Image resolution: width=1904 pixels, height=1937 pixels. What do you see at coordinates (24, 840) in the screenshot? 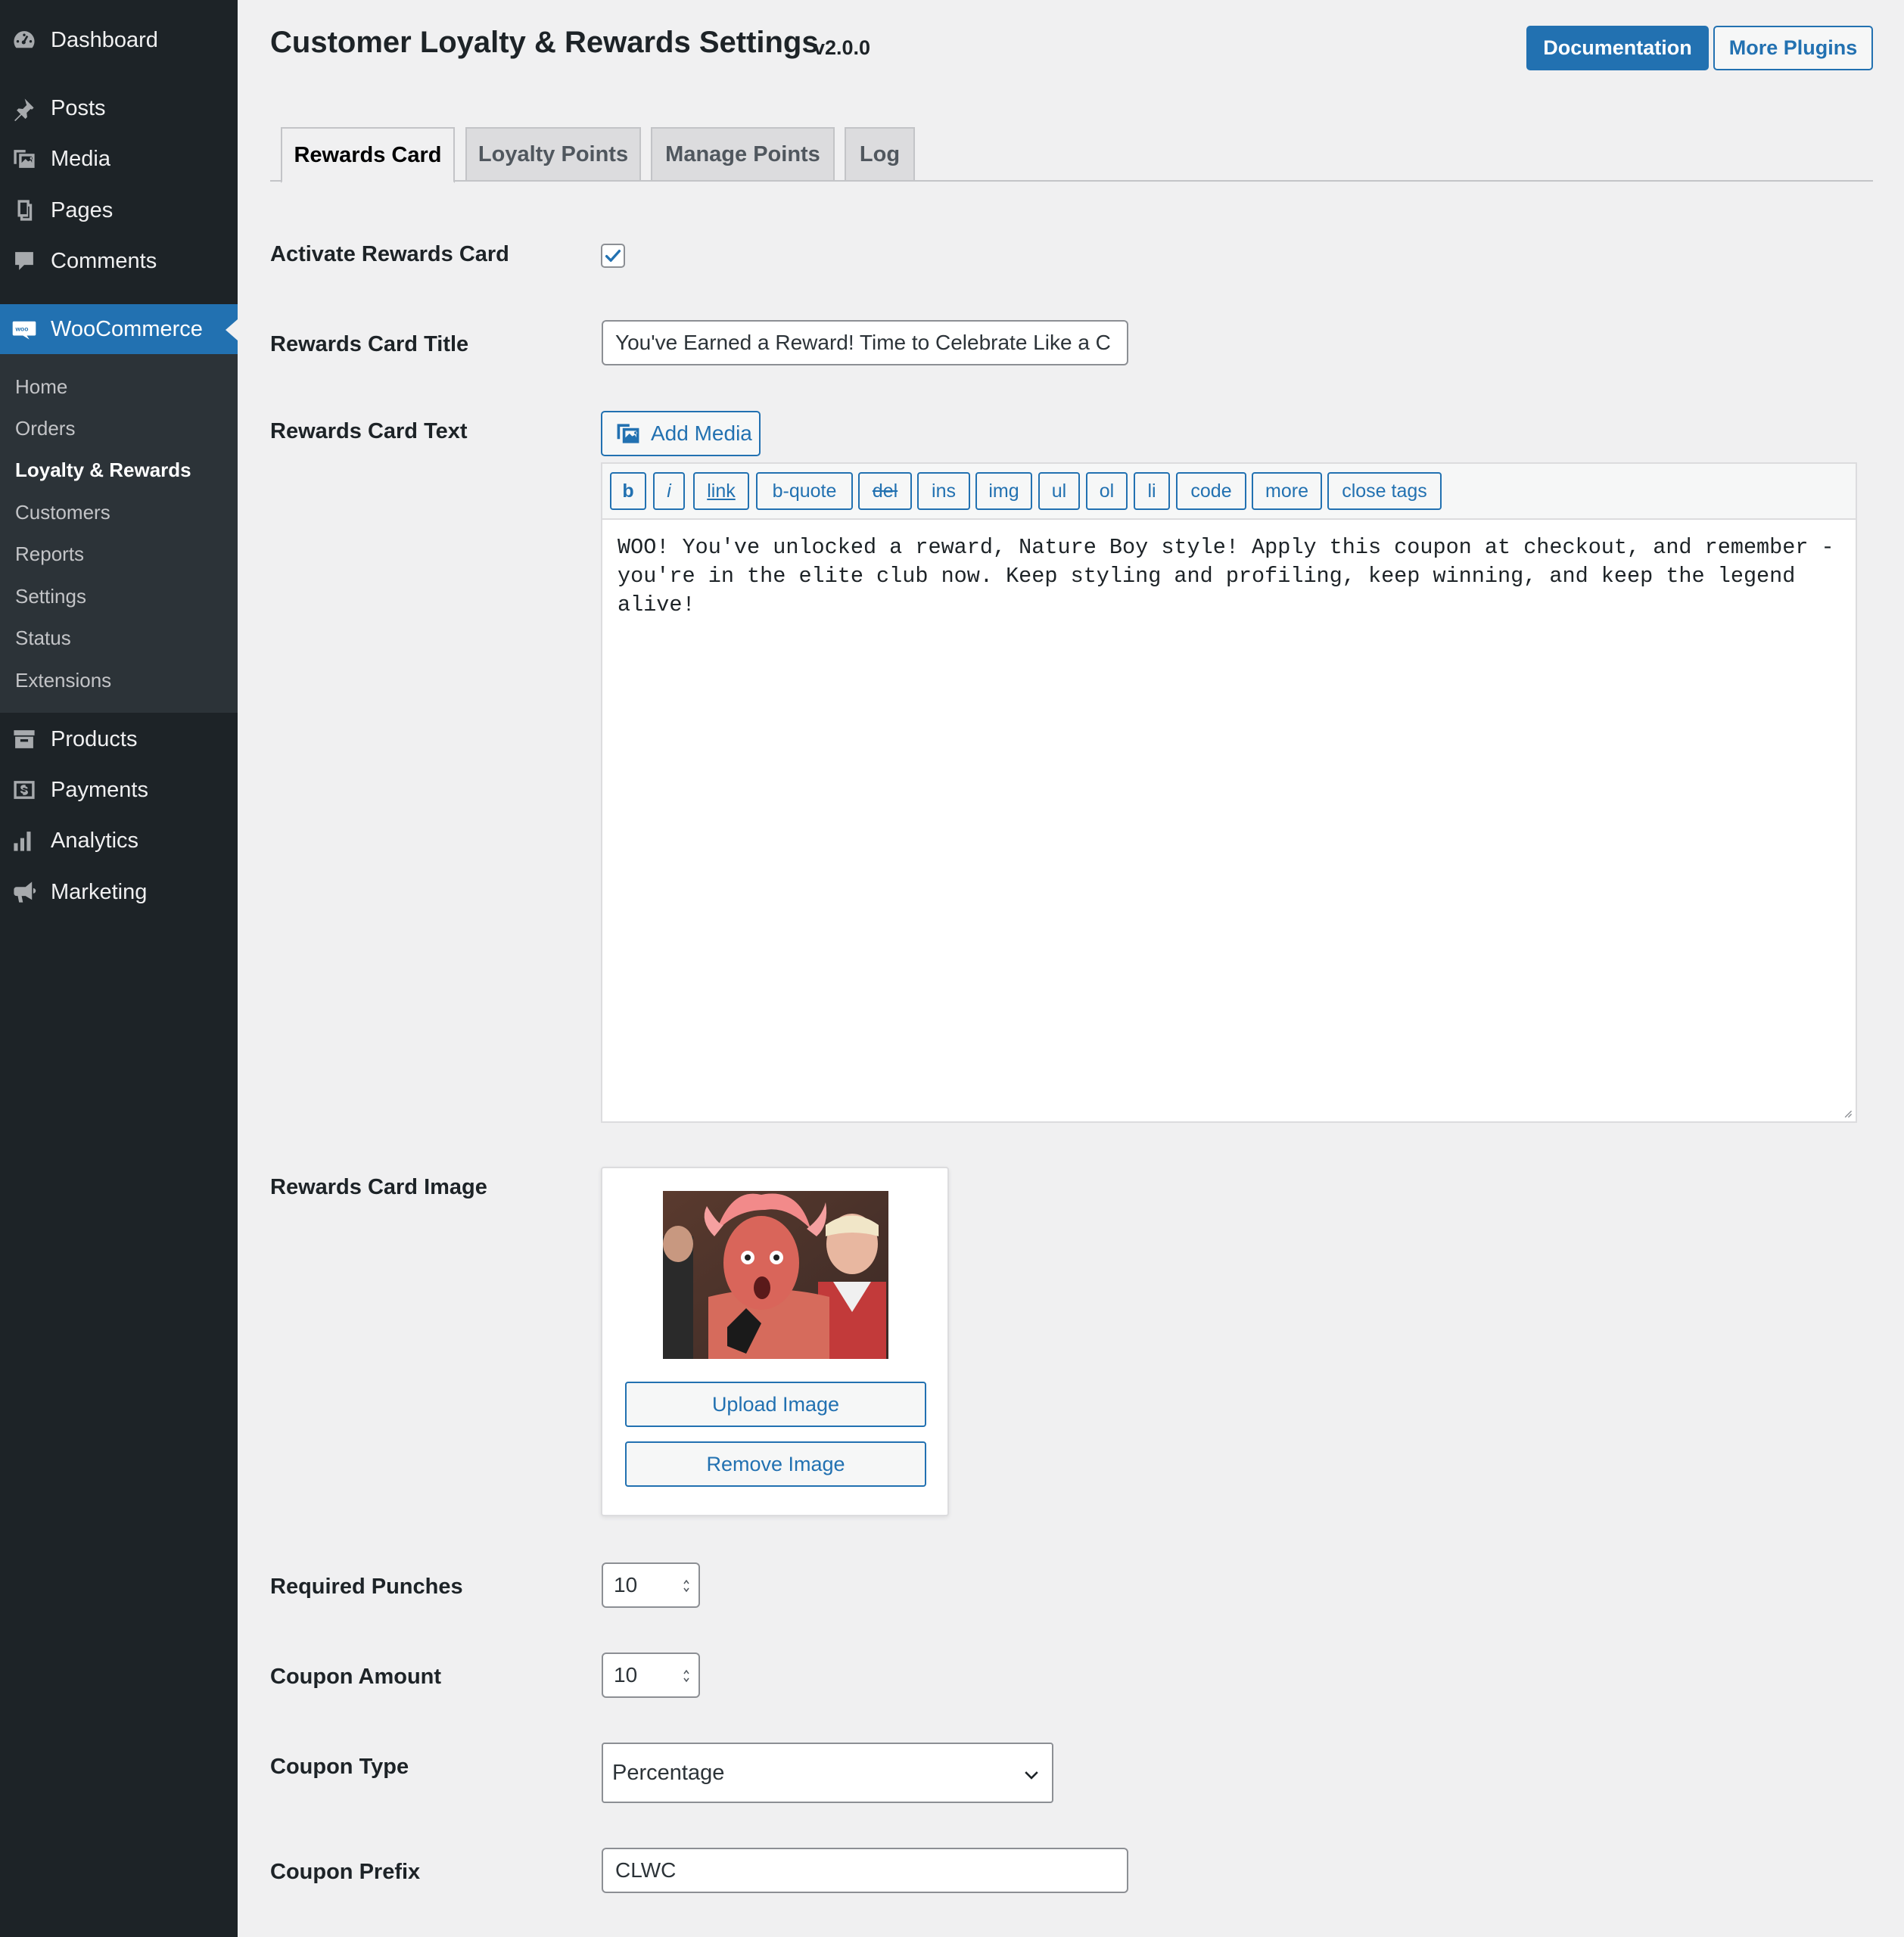
I see `bar-chart-icon` at bounding box center [24, 840].